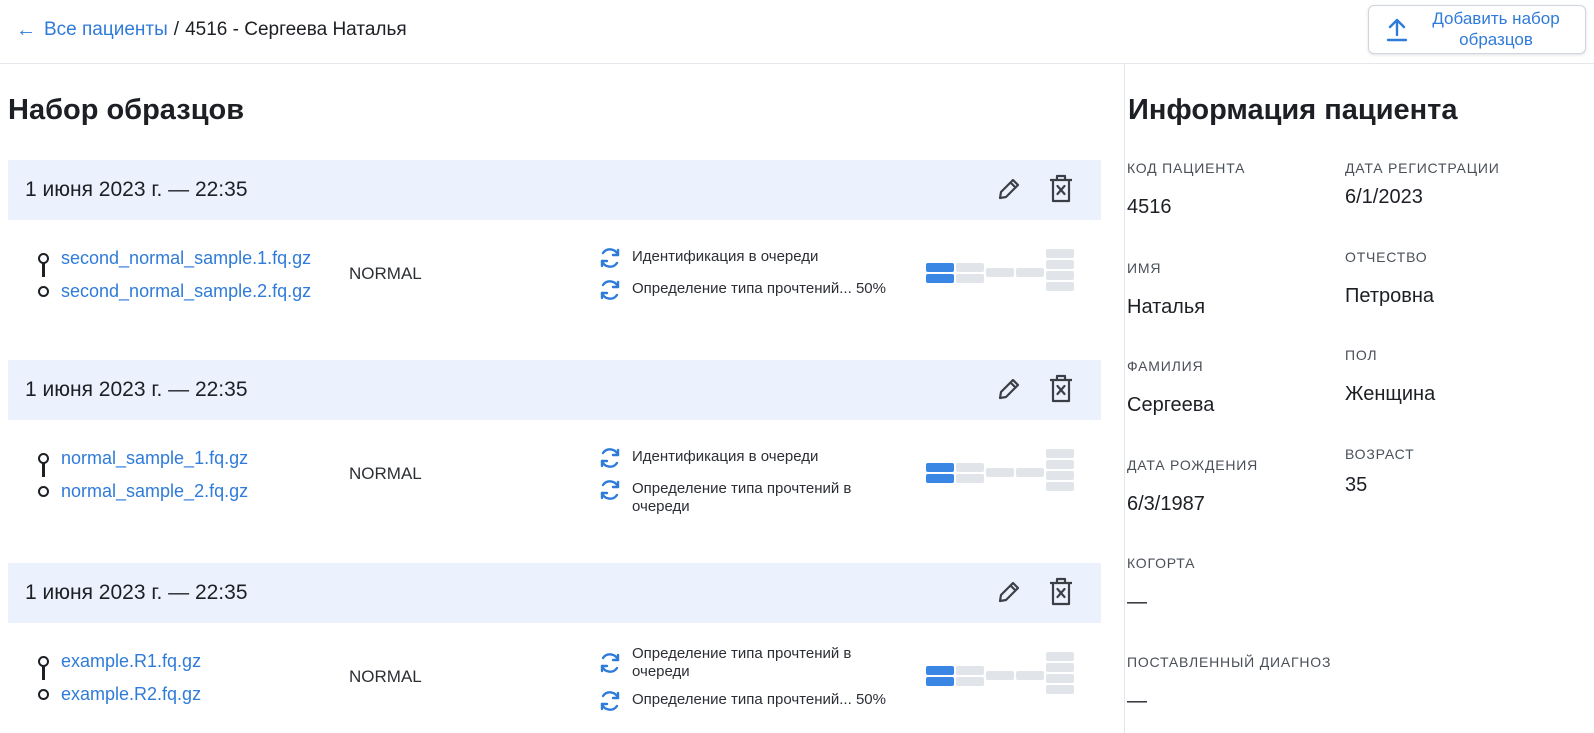 The image size is (1594, 733). Describe the element at coordinates (1422, 168) in the screenshot. I see `field-label: Дата регистрации` at that location.